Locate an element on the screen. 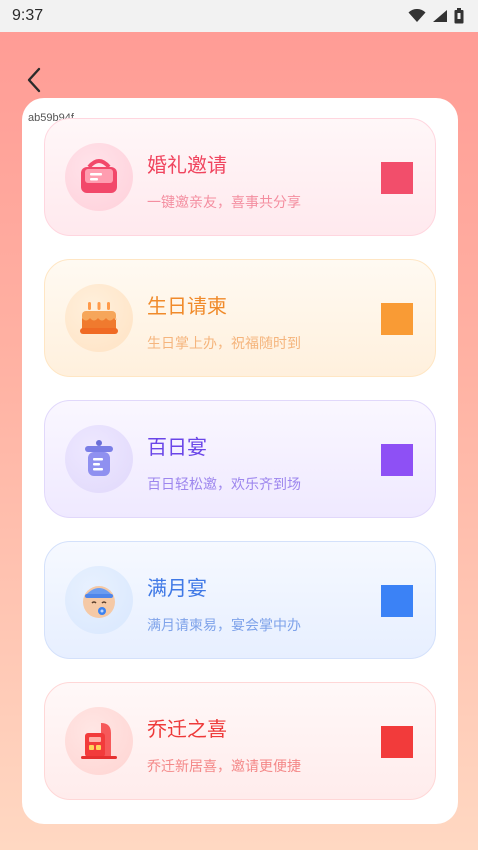 The height and width of the screenshot is (850, 478). status-time: 9:37 is located at coordinates (28, 15).